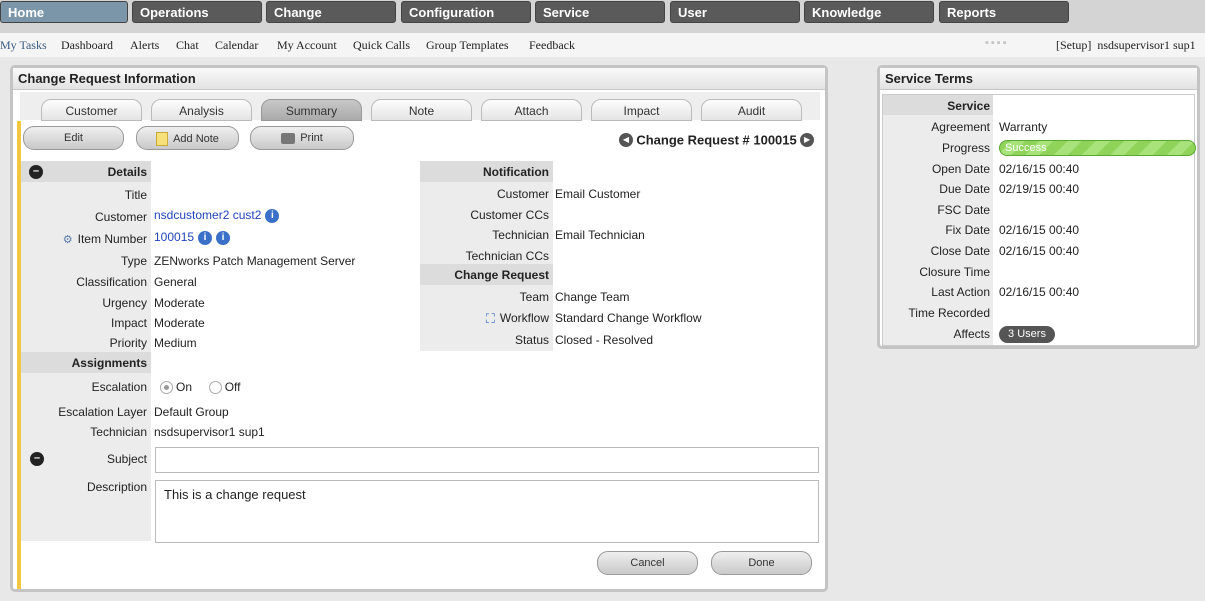 Image resolution: width=1205 pixels, height=601 pixels. Describe the element at coordinates (531, 110) in the screenshot. I see `tab-attach: Attach` at that location.